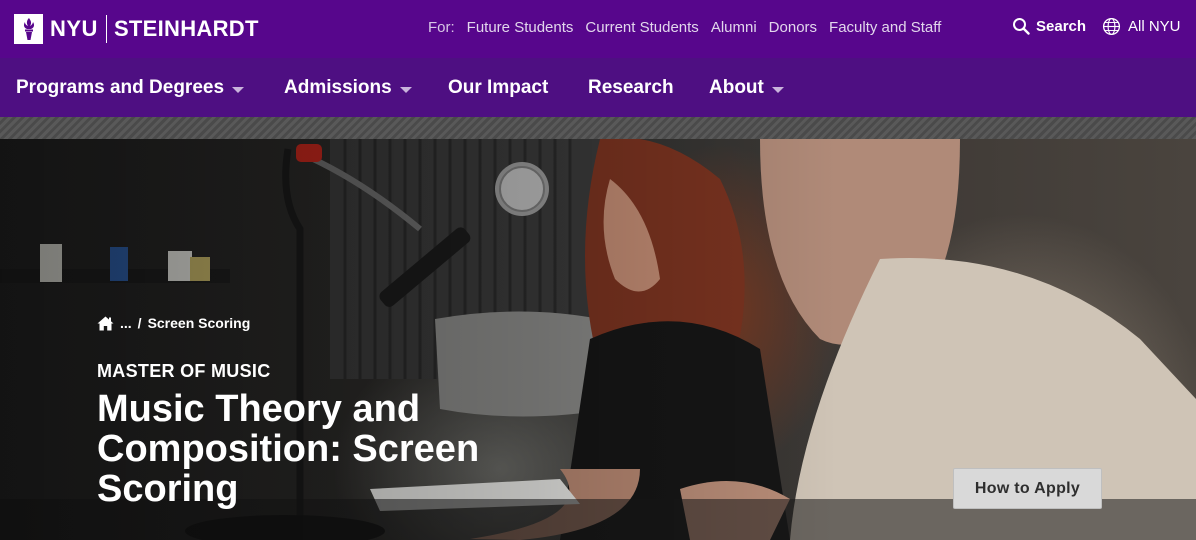 The height and width of the screenshot is (540, 1196). I want to click on nav-item-programs-and-degrees: Programs and Degrees, so click(130, 88).